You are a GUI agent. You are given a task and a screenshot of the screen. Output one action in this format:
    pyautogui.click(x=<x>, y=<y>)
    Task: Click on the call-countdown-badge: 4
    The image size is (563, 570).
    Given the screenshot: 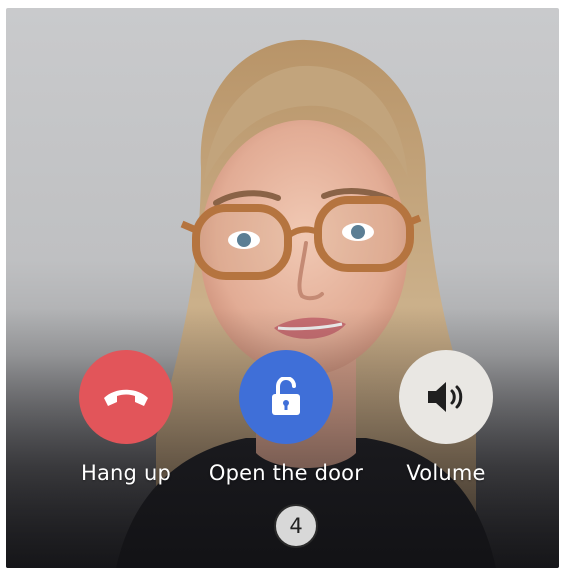 What is the action you would take?
    pyautogui.click(x=296, y=526)
    